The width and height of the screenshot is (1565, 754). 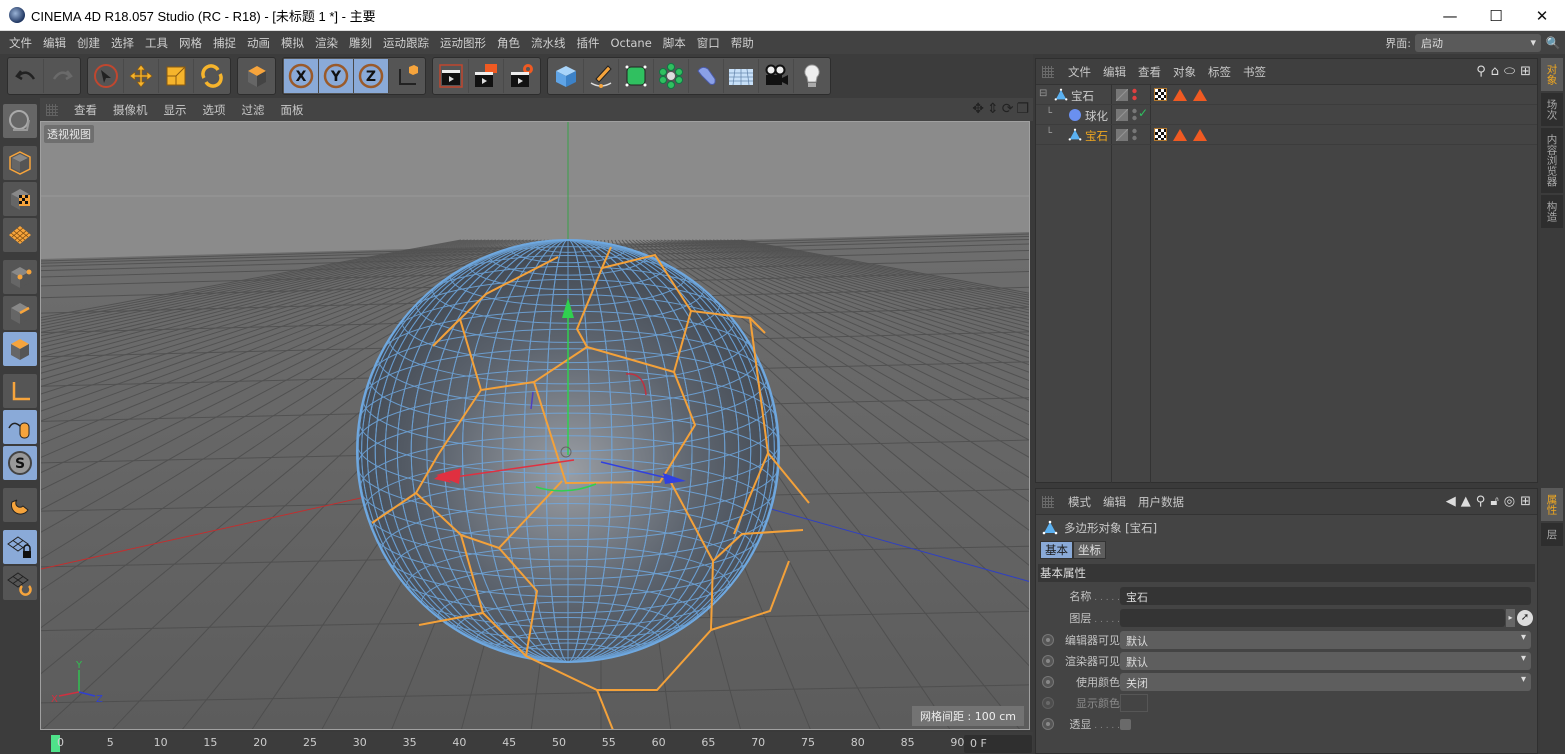 I want to click on viewport-menu-item: 摄像机, so click(x=130, y=110).